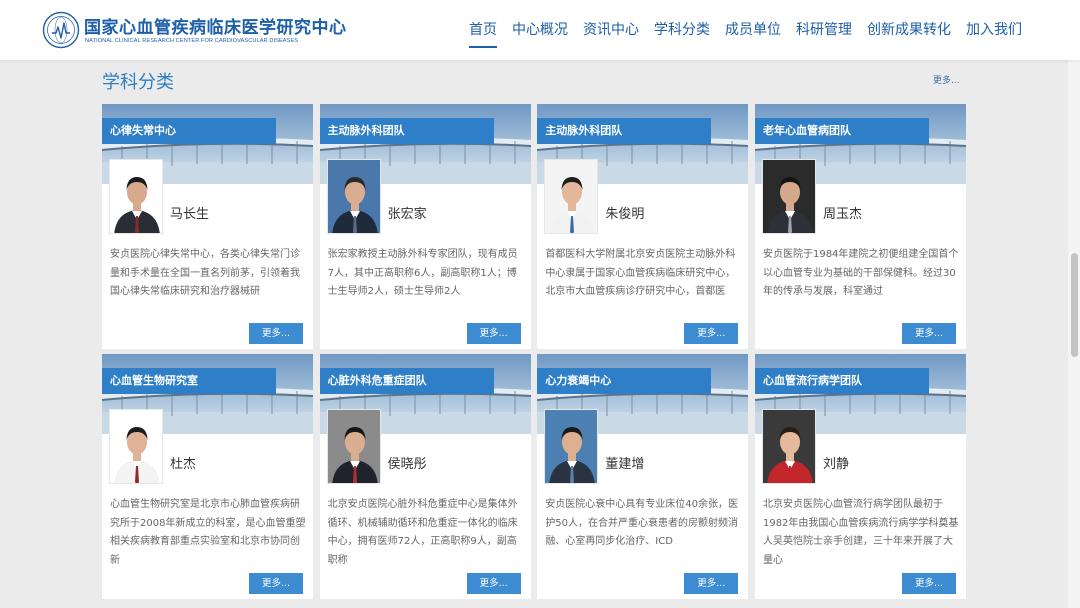 The image size is (1080, 608). I want to click on doctor-name: 朱俊明, so click(625, 214).